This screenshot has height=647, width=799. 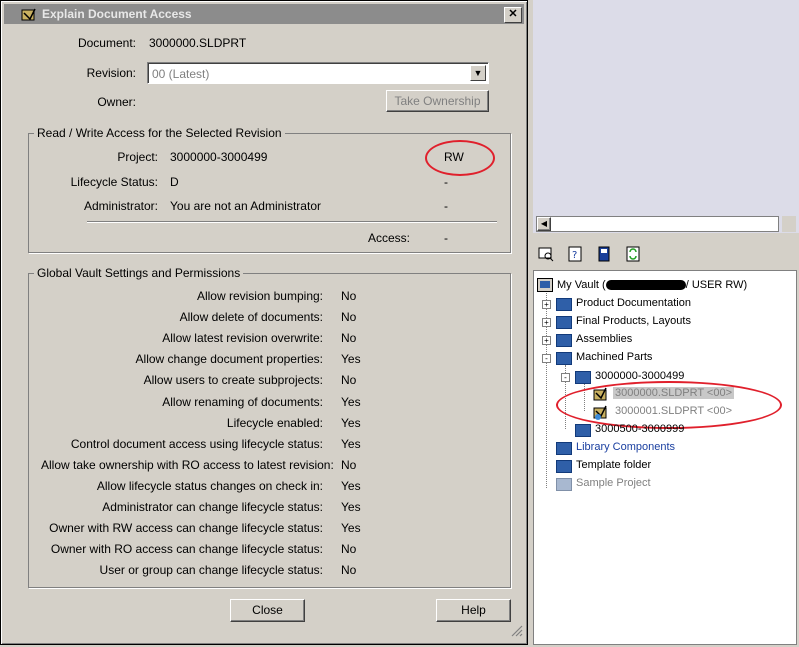 What do you see at coordinates (633, 321) in the screenshot?
I see `tree-item: Final Products, Layouts` at bounding box center [633, 321].